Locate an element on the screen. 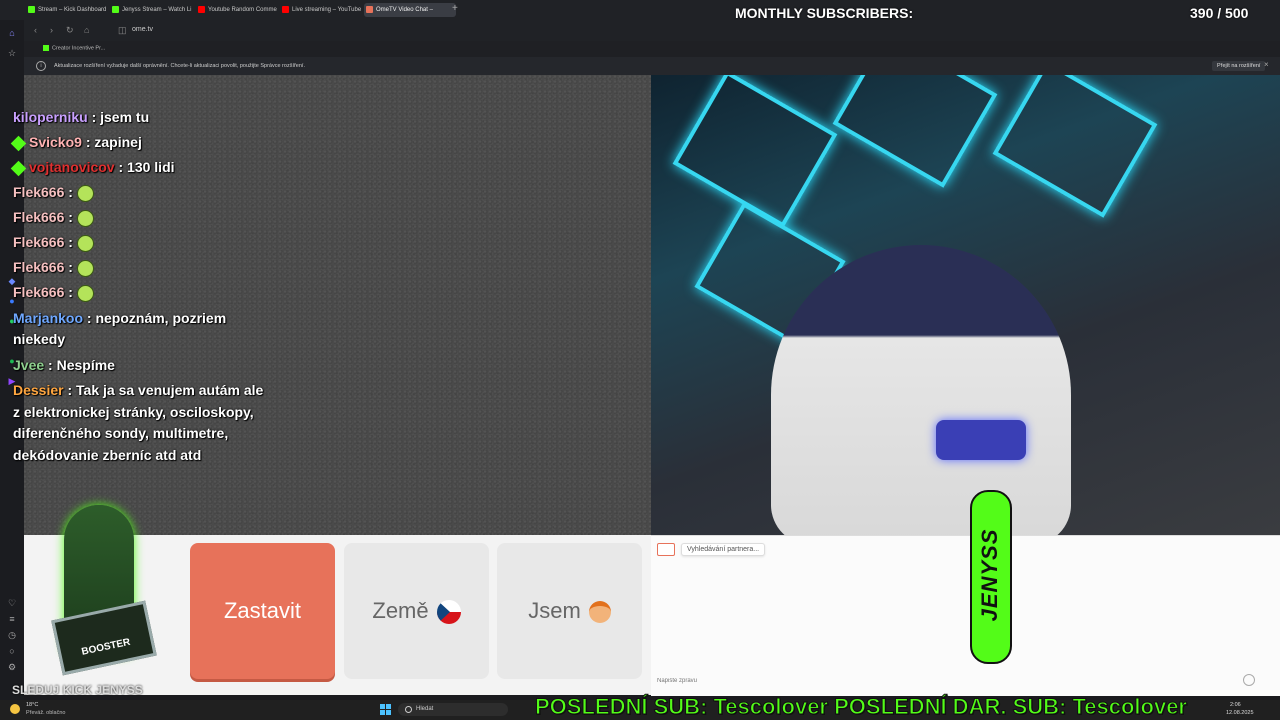 This screenshot has height=720, width=1280. chat-username: kiloperniku is located at coordinates (50, 117).